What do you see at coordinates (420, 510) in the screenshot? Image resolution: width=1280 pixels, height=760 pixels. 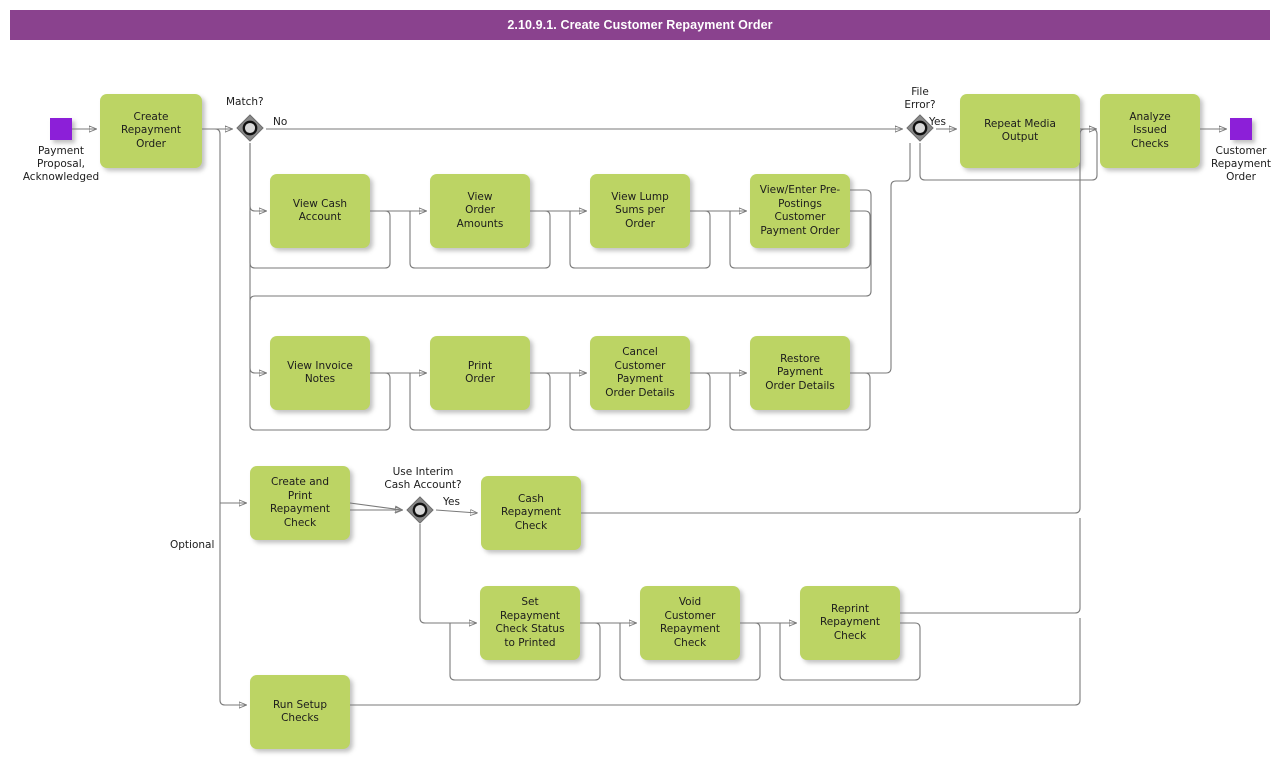 I see `gateway-use-interim-cash-account` at bounding box center [420, 510].